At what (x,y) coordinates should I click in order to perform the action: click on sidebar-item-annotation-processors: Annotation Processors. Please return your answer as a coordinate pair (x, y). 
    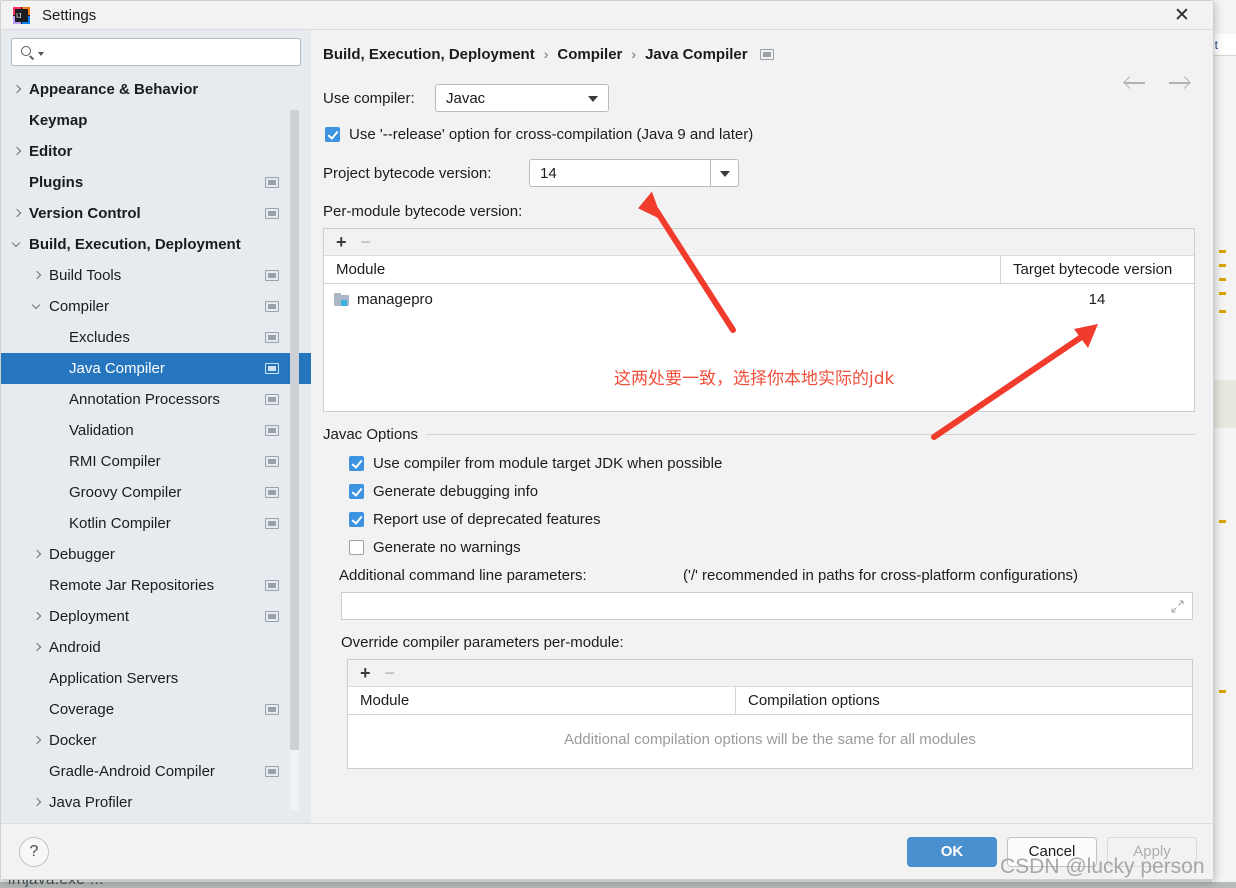
    Looking at the image, I should click on (156, 399).